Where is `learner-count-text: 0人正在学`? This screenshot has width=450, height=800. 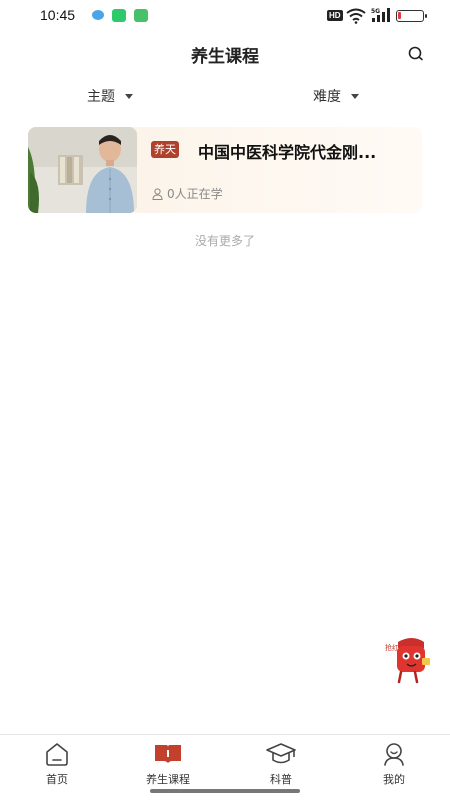 learner-count-text: 0人正在学 is located at coordinates (195, 194).